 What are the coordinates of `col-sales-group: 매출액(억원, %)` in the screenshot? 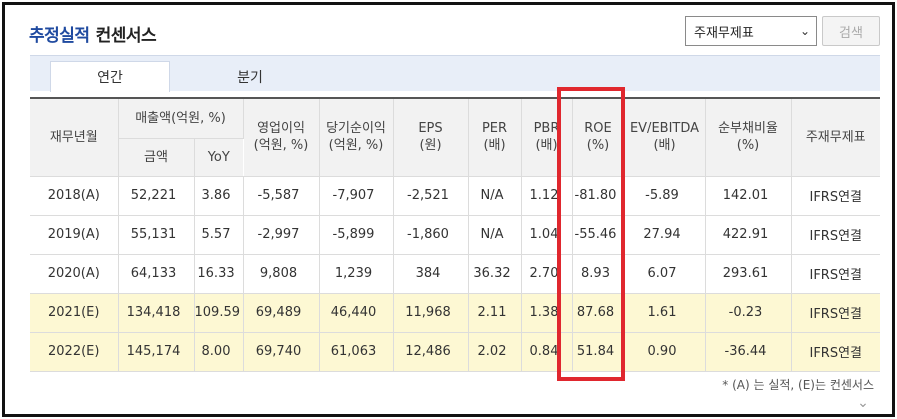 It's located at (181, 118).